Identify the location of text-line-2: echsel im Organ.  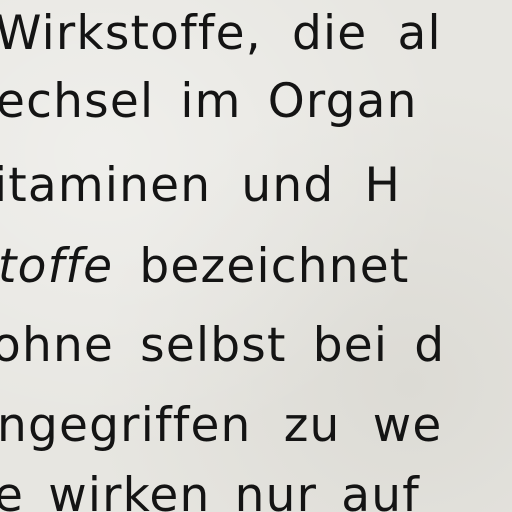
(209, 101).